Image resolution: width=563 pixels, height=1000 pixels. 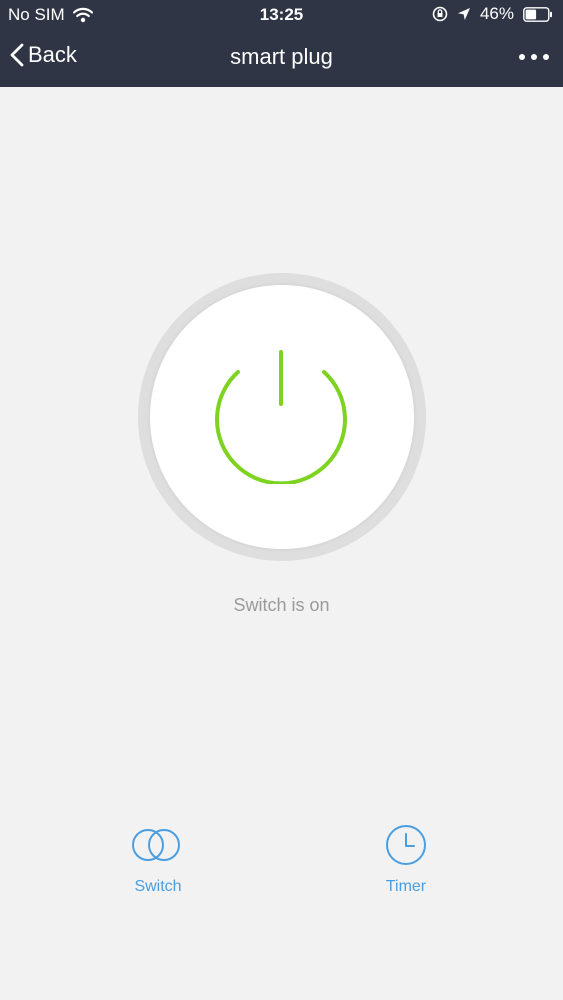 I want to click on switch-toggle-icon, so click(x=156, y=845).